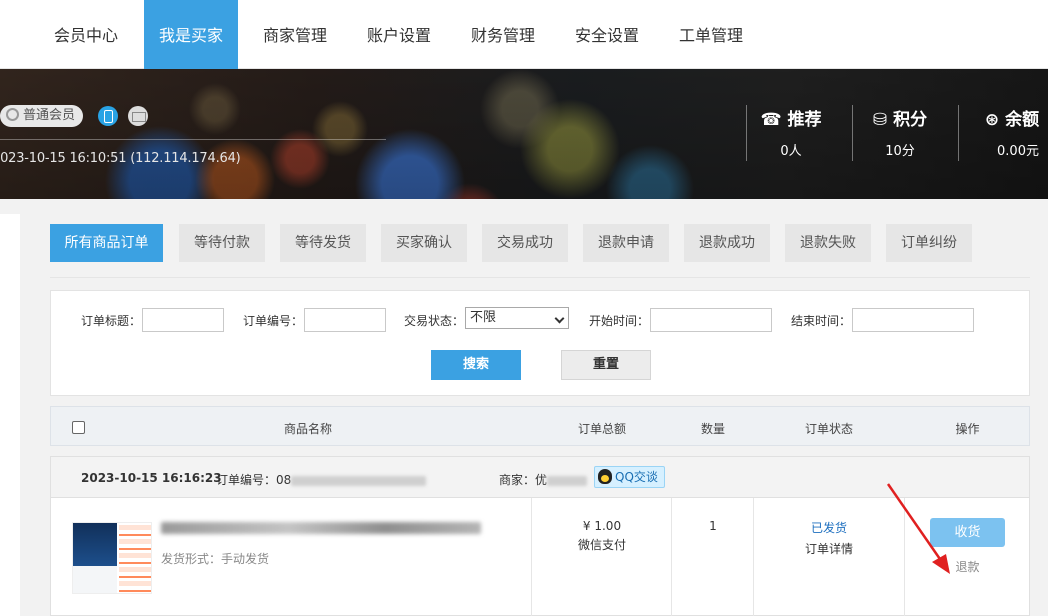 The image size is (1048, 616). I want to click on coin-icon: ⊛, so click(992, 120).